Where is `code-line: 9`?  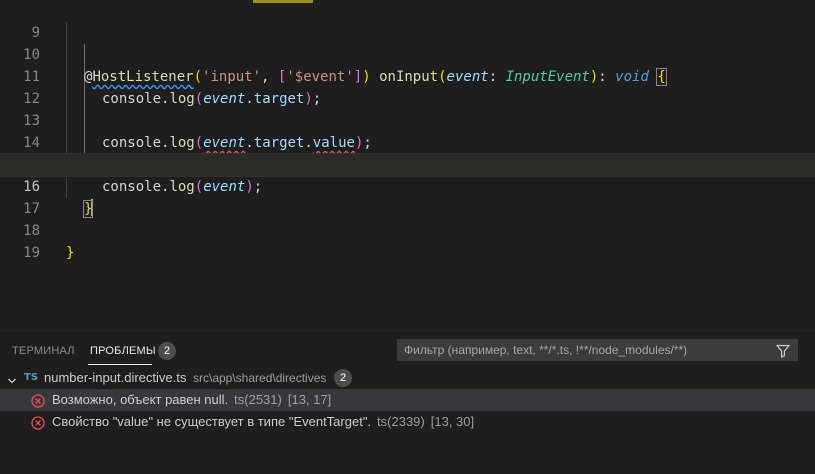
code-line: 9 is located at coordinates (407, 20).